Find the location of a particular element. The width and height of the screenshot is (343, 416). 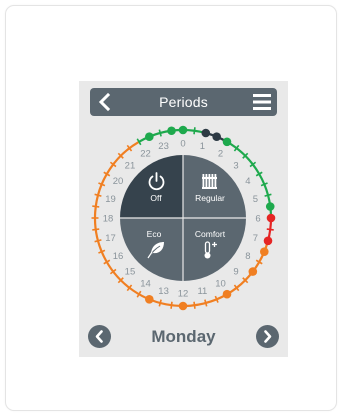

hour-label: 18 is located at coordinates (108, 219).